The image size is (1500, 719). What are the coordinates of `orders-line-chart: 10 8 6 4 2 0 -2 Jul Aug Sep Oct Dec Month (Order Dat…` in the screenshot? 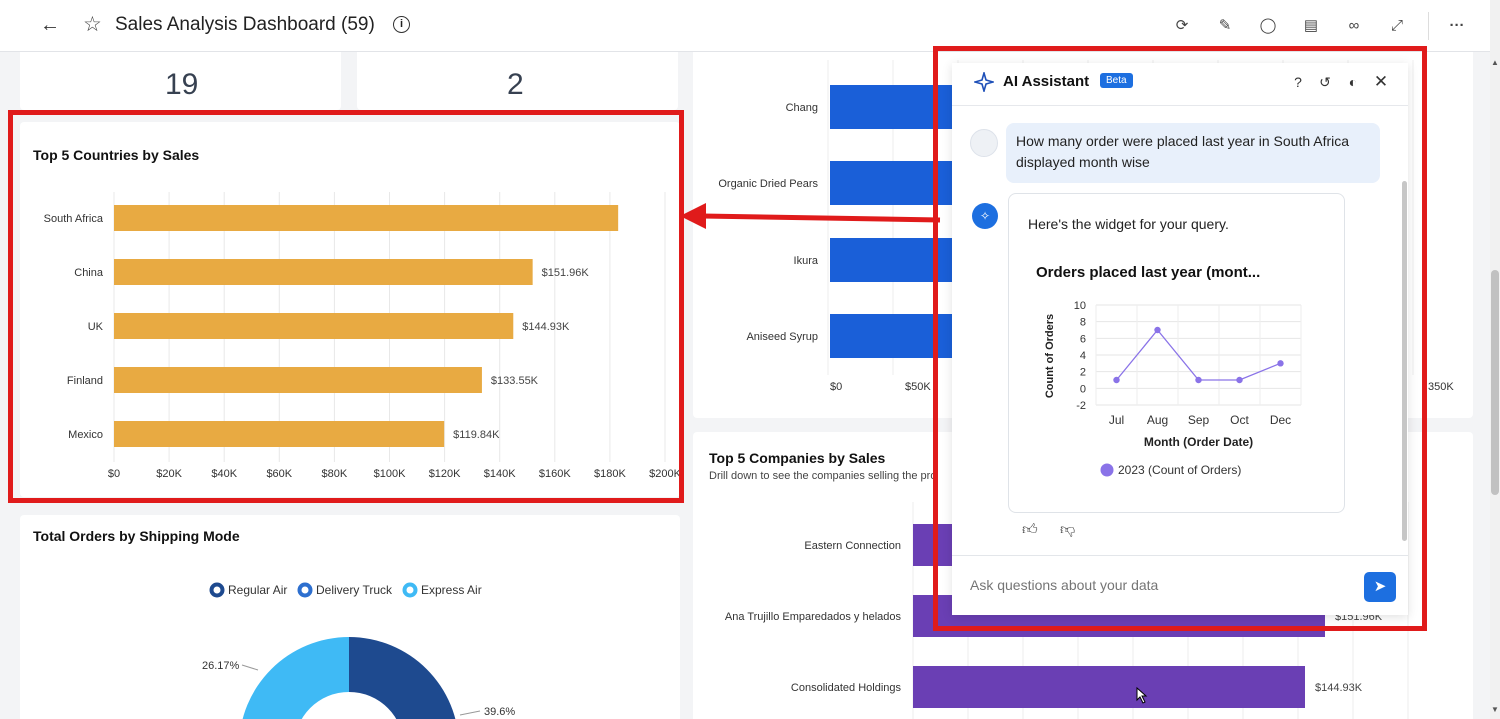 It's located at (1177, 354).